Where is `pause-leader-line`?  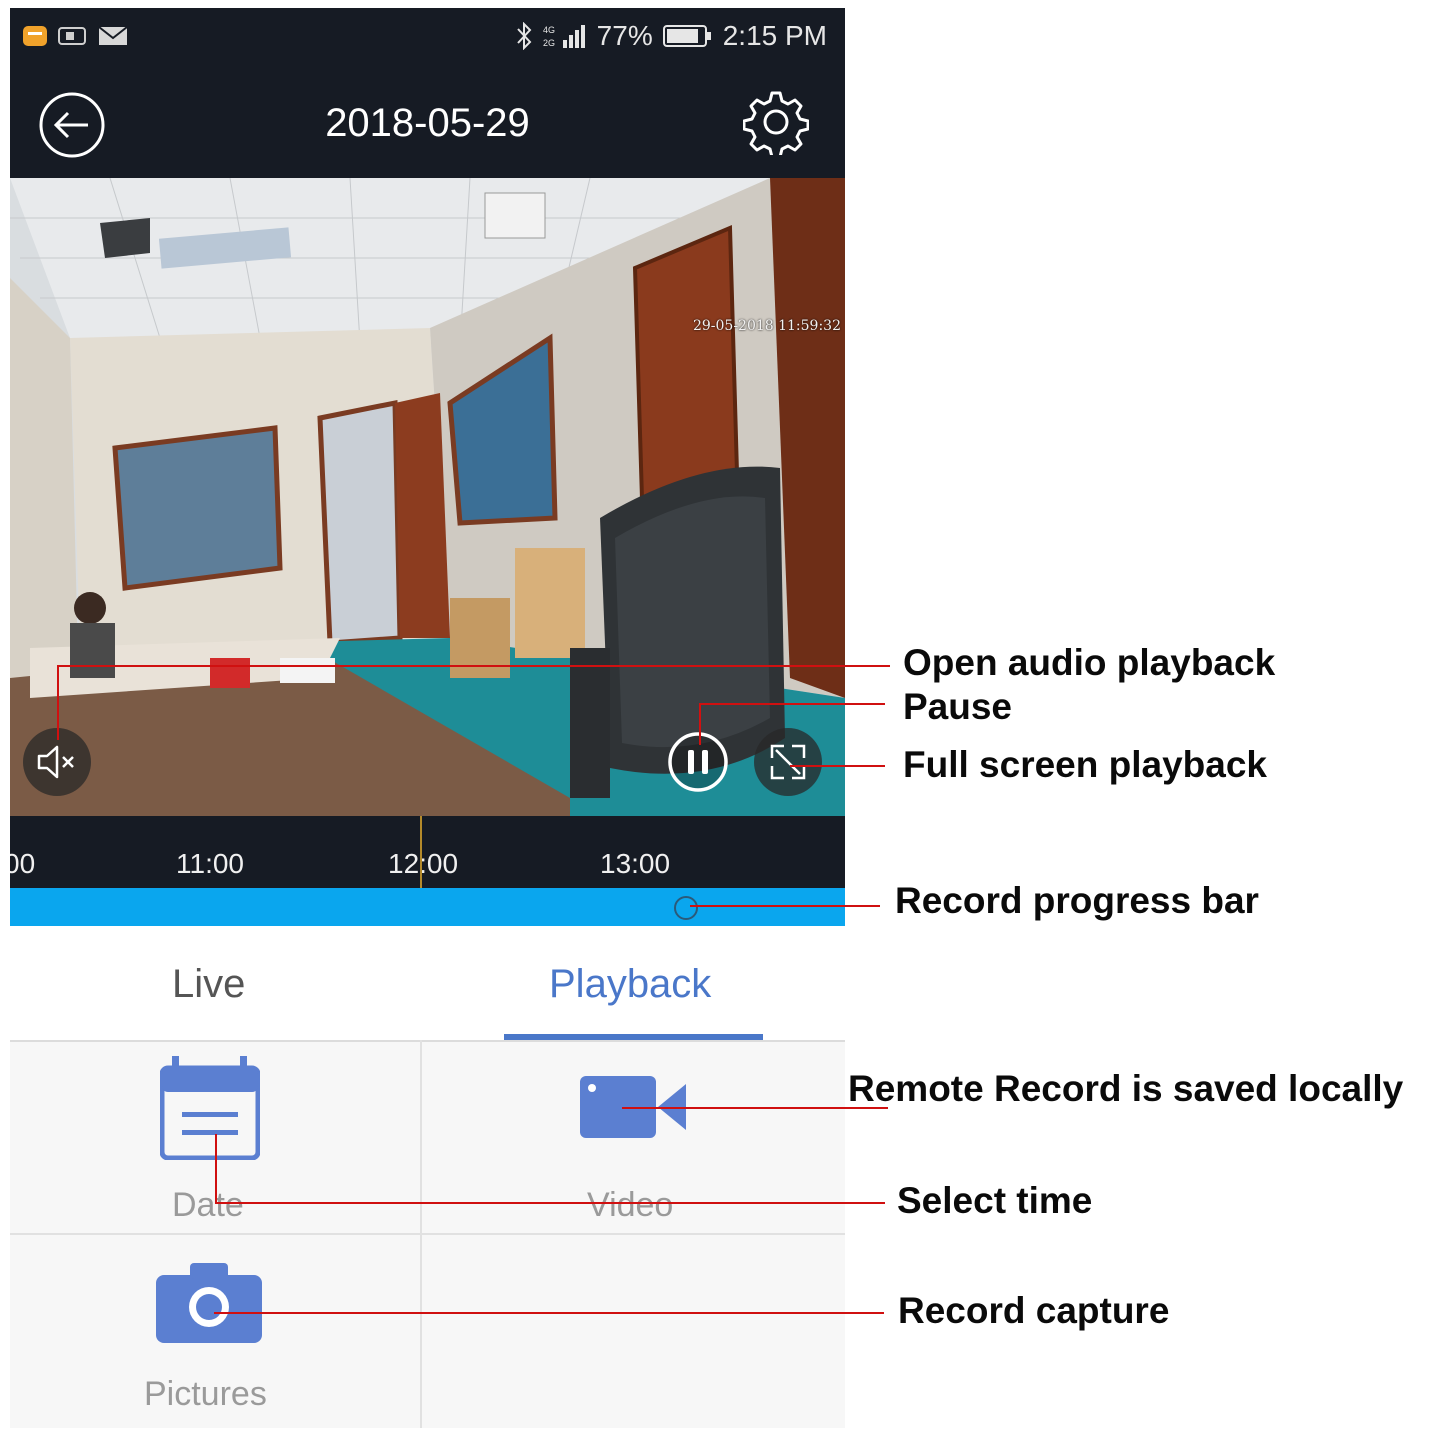
pause-leader-line is located at coordinates (792, 724).